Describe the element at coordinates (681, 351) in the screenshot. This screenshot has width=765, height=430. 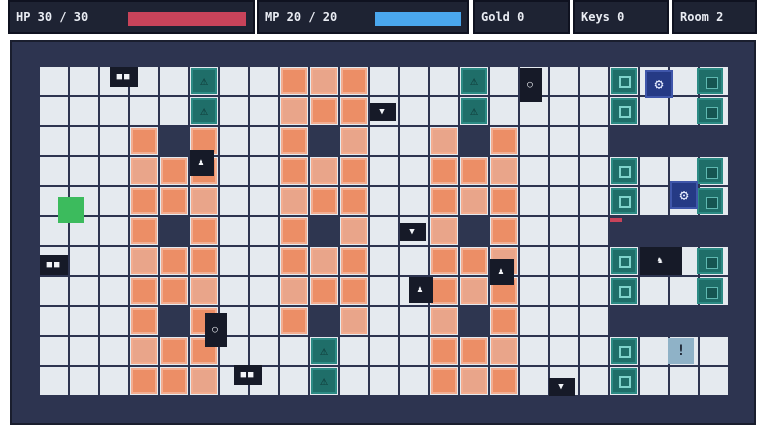
I see `exclamation-icon: !` at that location.